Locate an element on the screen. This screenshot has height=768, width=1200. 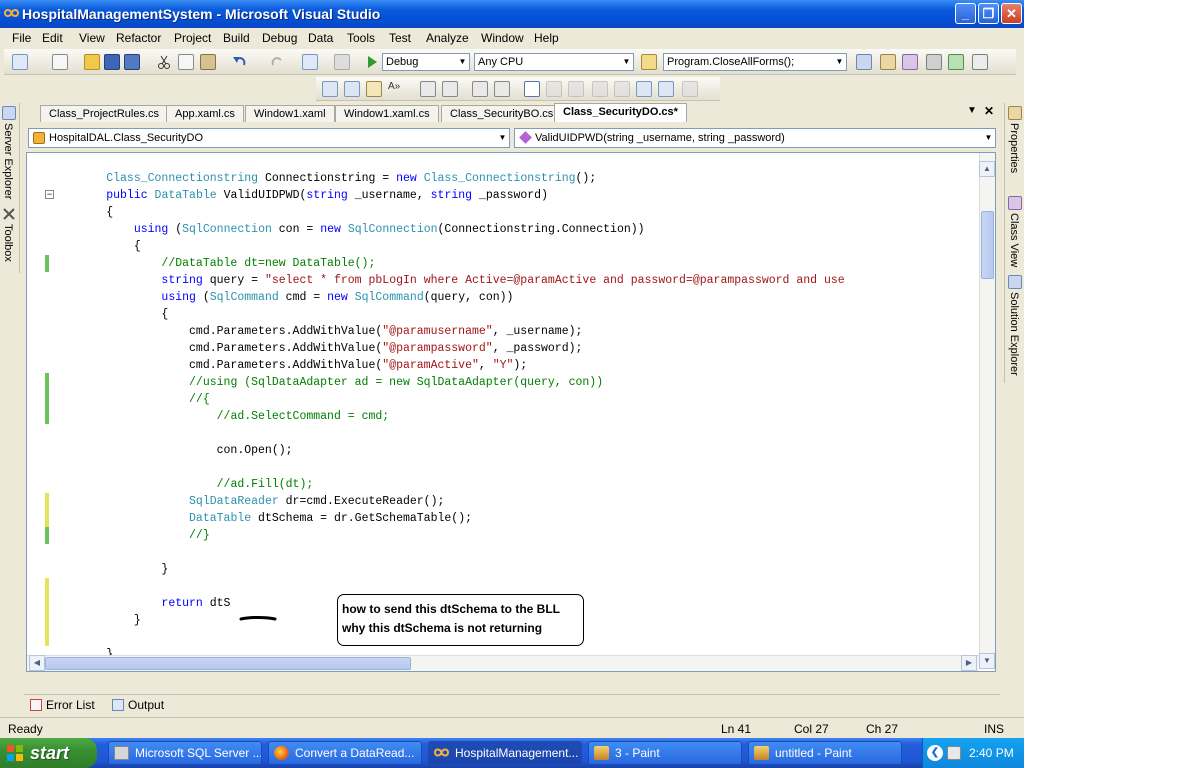
undo-icon is located at coordinates (240, 62).